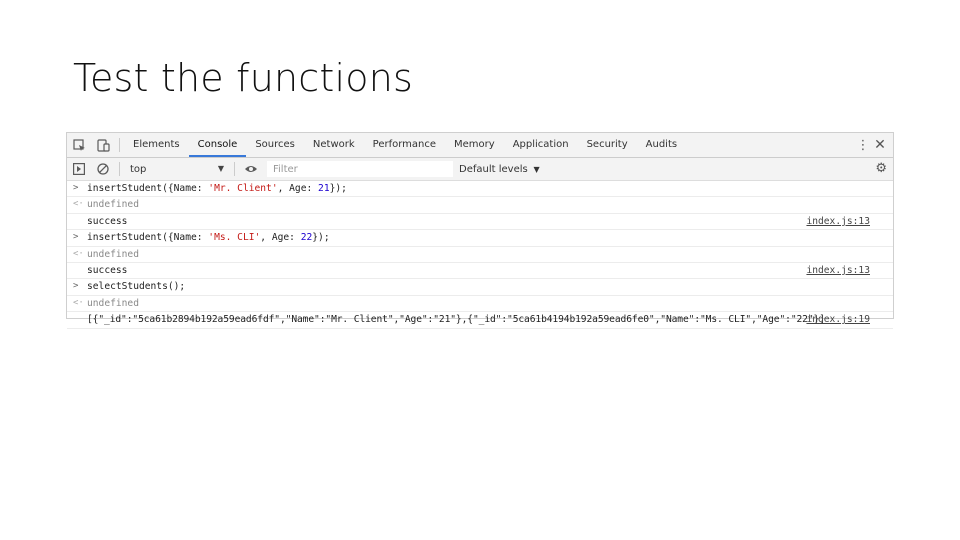 This screenshot has height=540, width=960. What do you see at coordinates (474, 145) in the screenshot?
I see `tab-memory: Memory` at bounding box center [474, 145].